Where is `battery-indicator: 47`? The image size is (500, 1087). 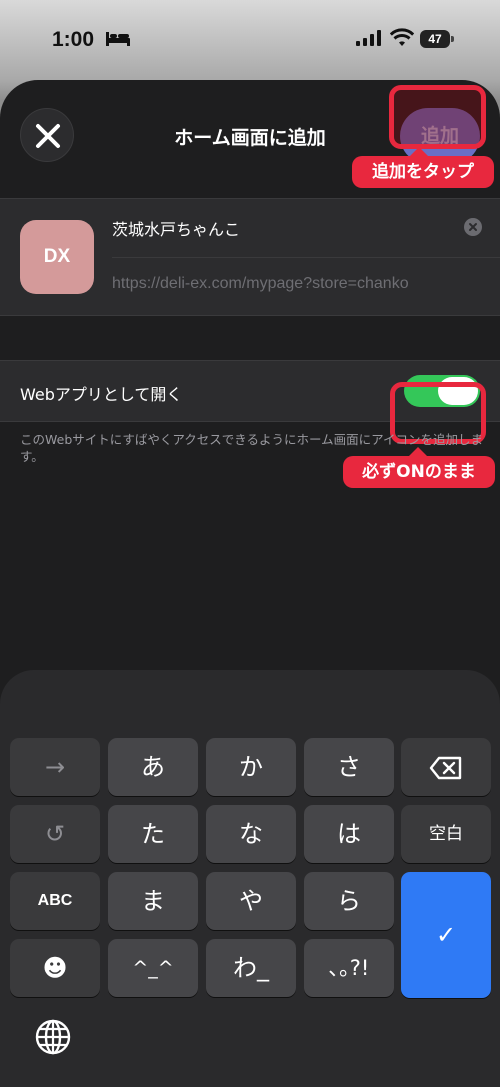 battery-indicator: 47 is located at coordinates (437, 39).